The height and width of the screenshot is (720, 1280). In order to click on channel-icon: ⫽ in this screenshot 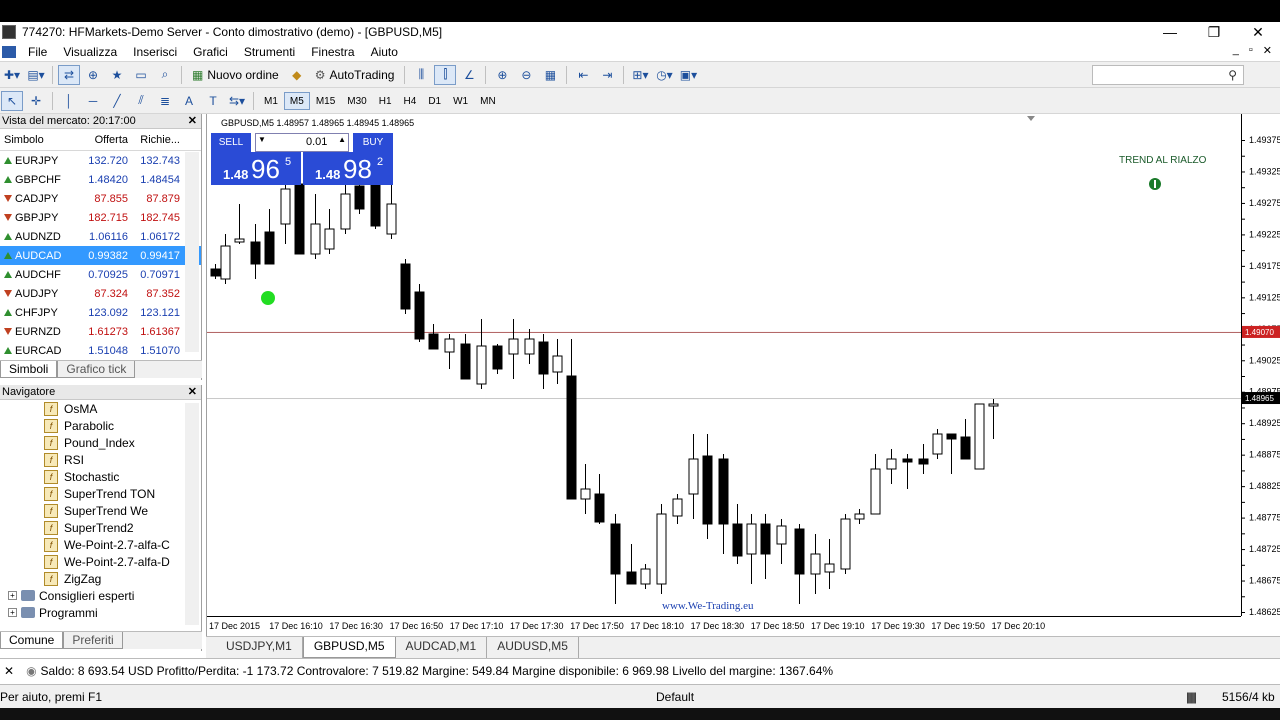, I will do `click(141, 101)`.